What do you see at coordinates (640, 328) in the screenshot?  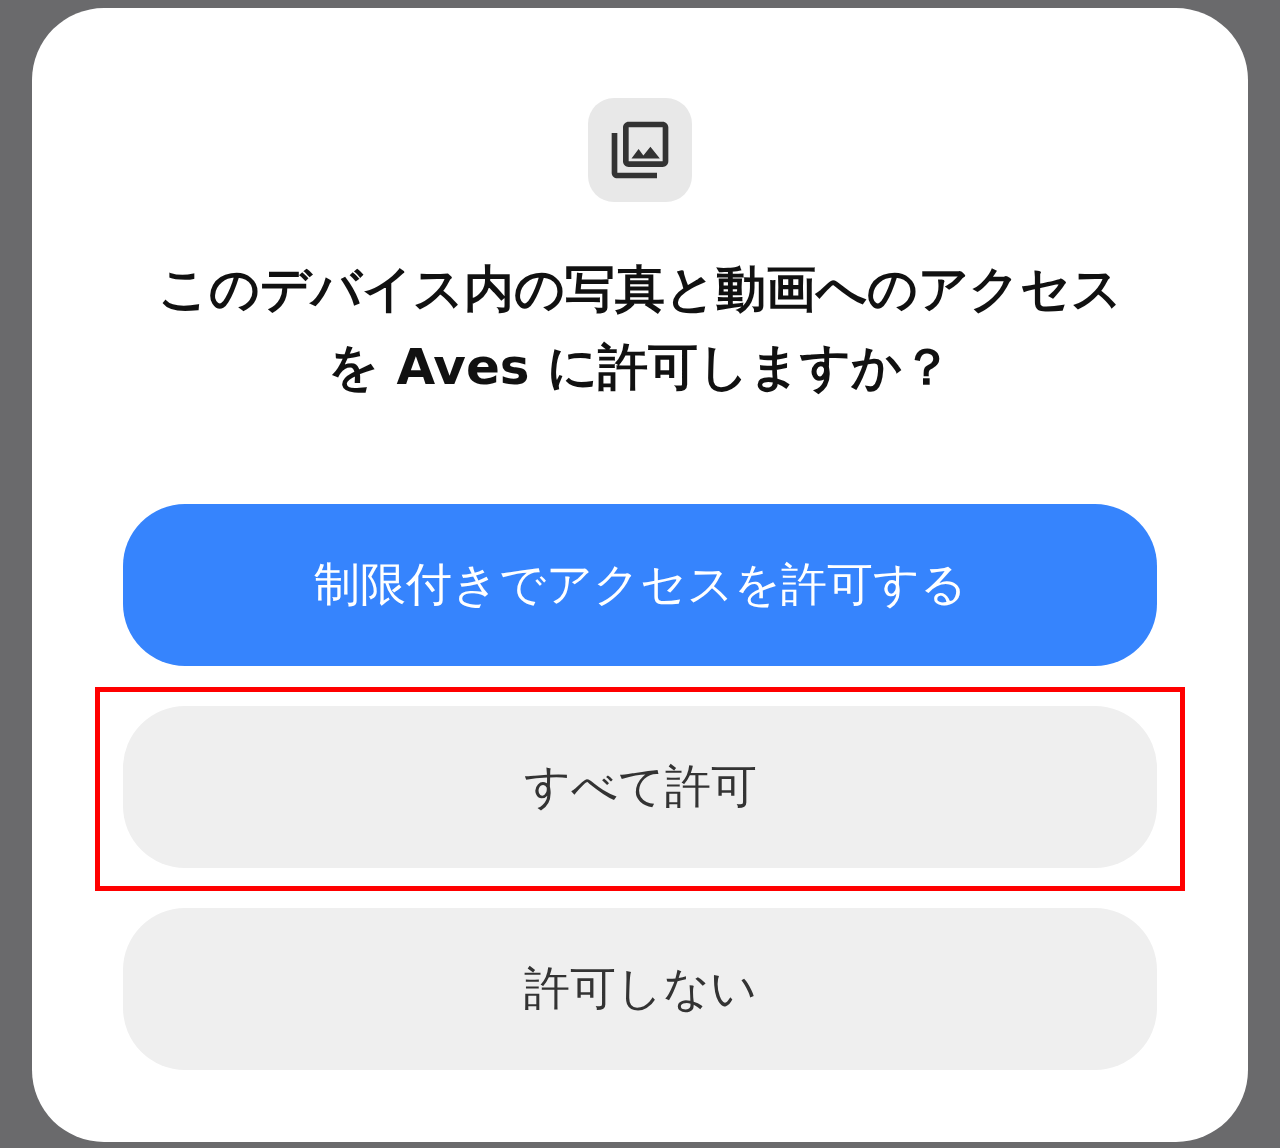 I see `dialog-title: このデバイス内の写真と動画へのアクセスを Aves に許可しますか？` at bounding box center [640, 328].